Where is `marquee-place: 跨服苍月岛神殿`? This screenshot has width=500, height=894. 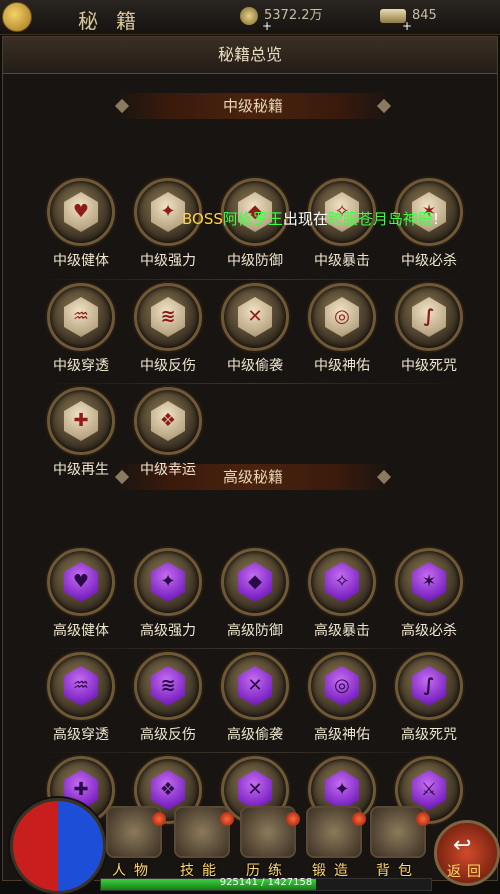 marquee-place: 跨服苍月岛神殿 is located at coordinates (380, 219).